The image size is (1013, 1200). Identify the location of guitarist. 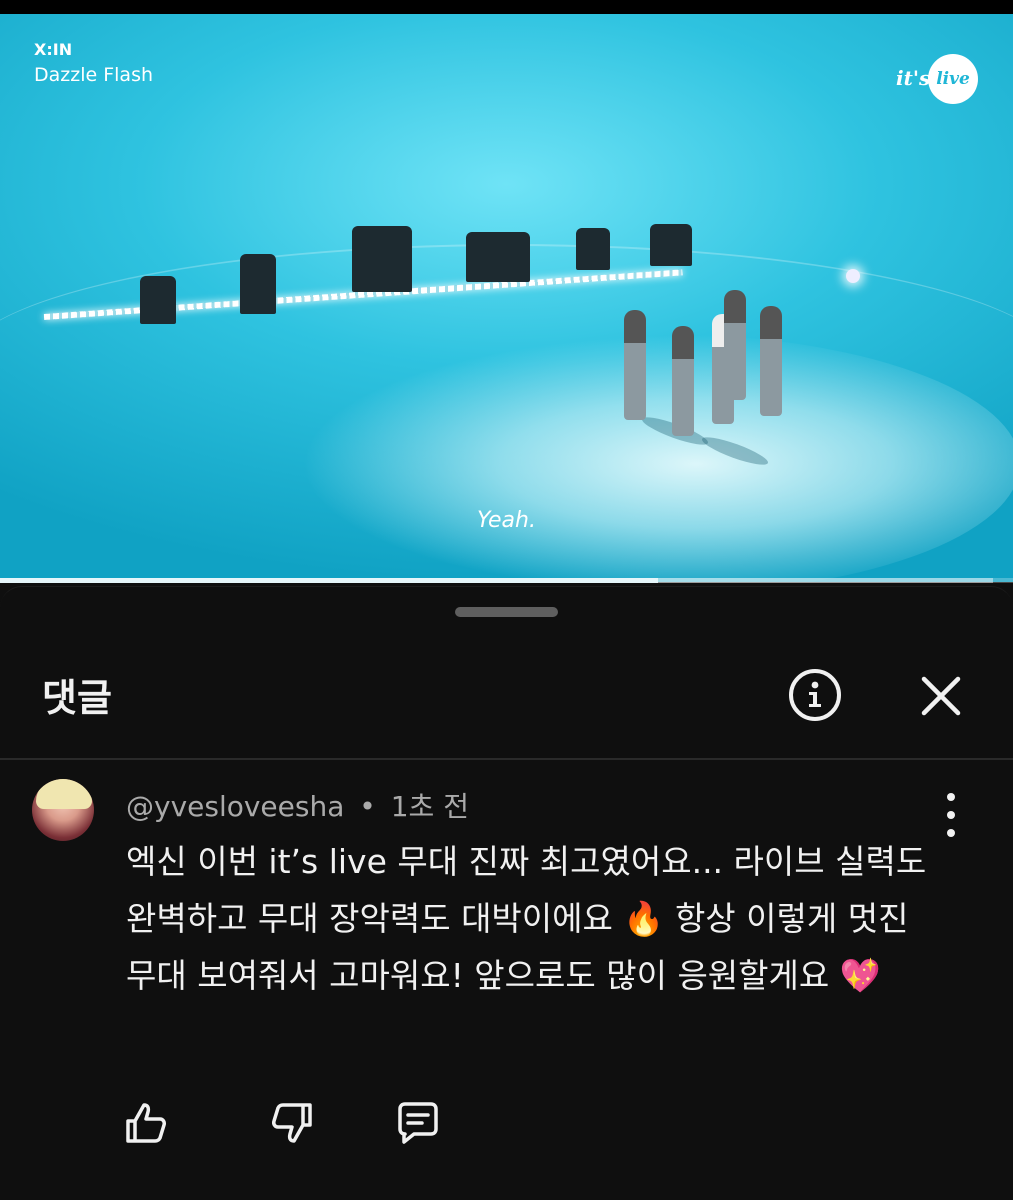
(258, 284).